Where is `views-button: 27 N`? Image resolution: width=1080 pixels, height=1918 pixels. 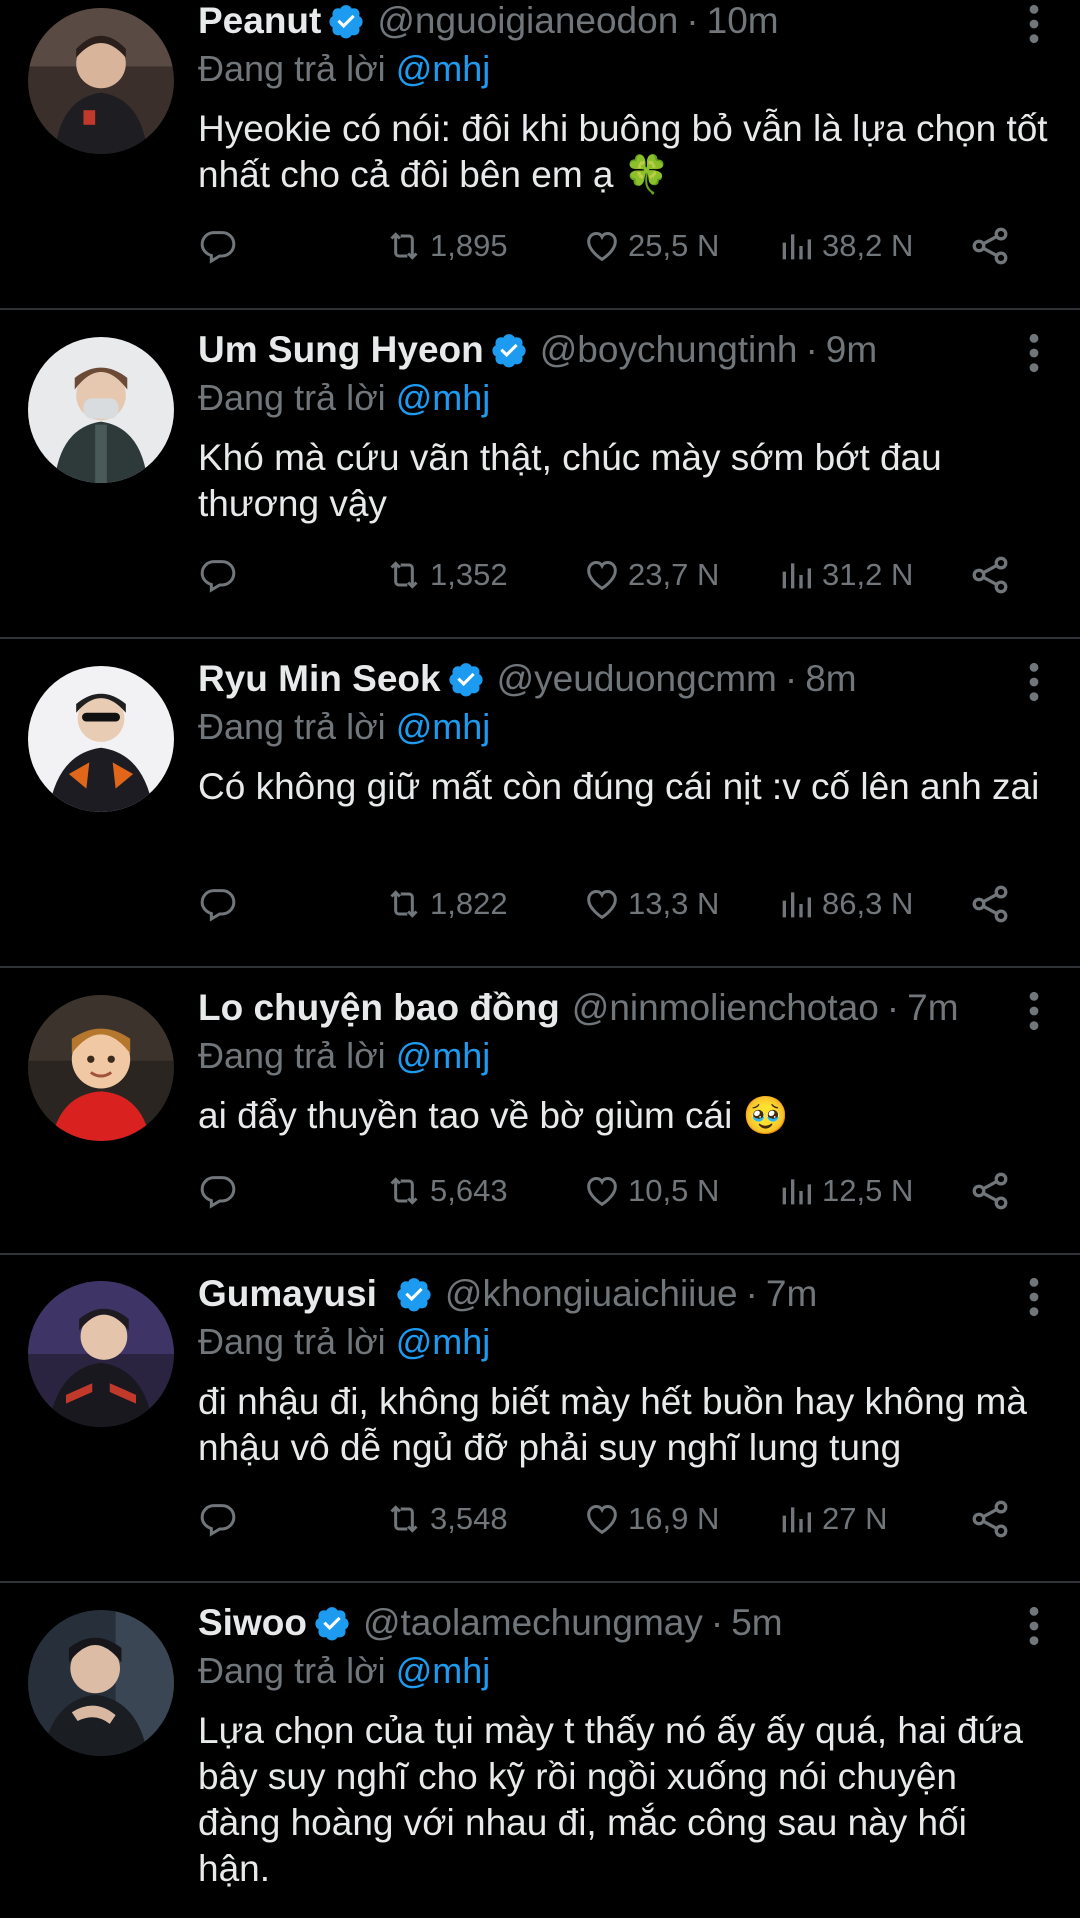
views-button: 27 N is located at coordinates (831, 1519).